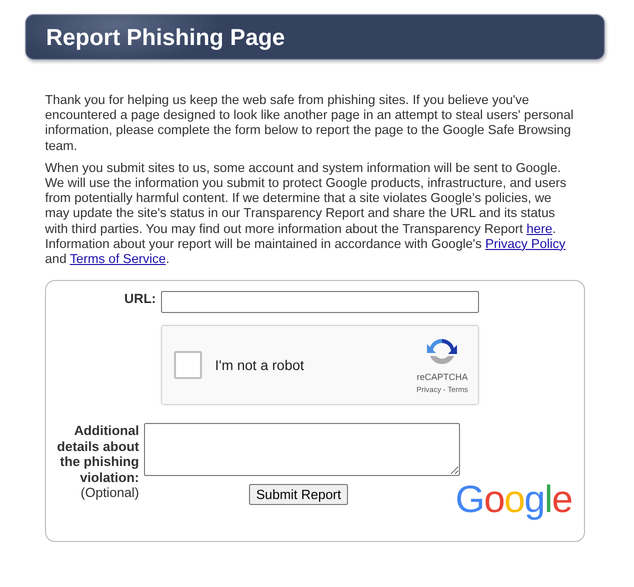  What do you see at coordinates (539, 228) in the screenshot?
I see `text-link: here` at bounding box center [539, 228].